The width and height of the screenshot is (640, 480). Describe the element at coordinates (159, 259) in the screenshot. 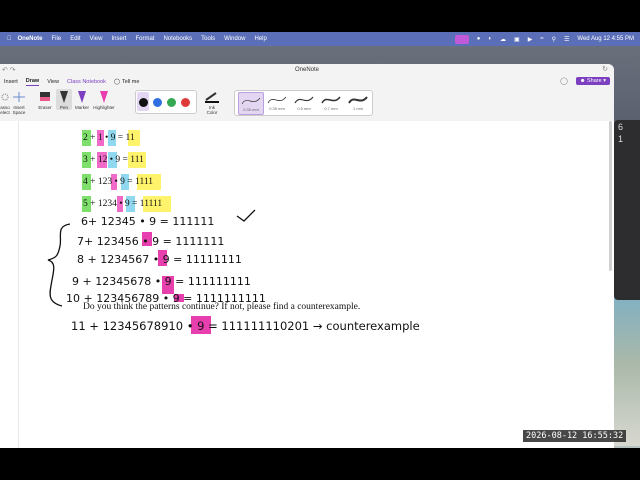

I see `ink-line: 8 + 1234567 • 9 = 11111111` at that location.